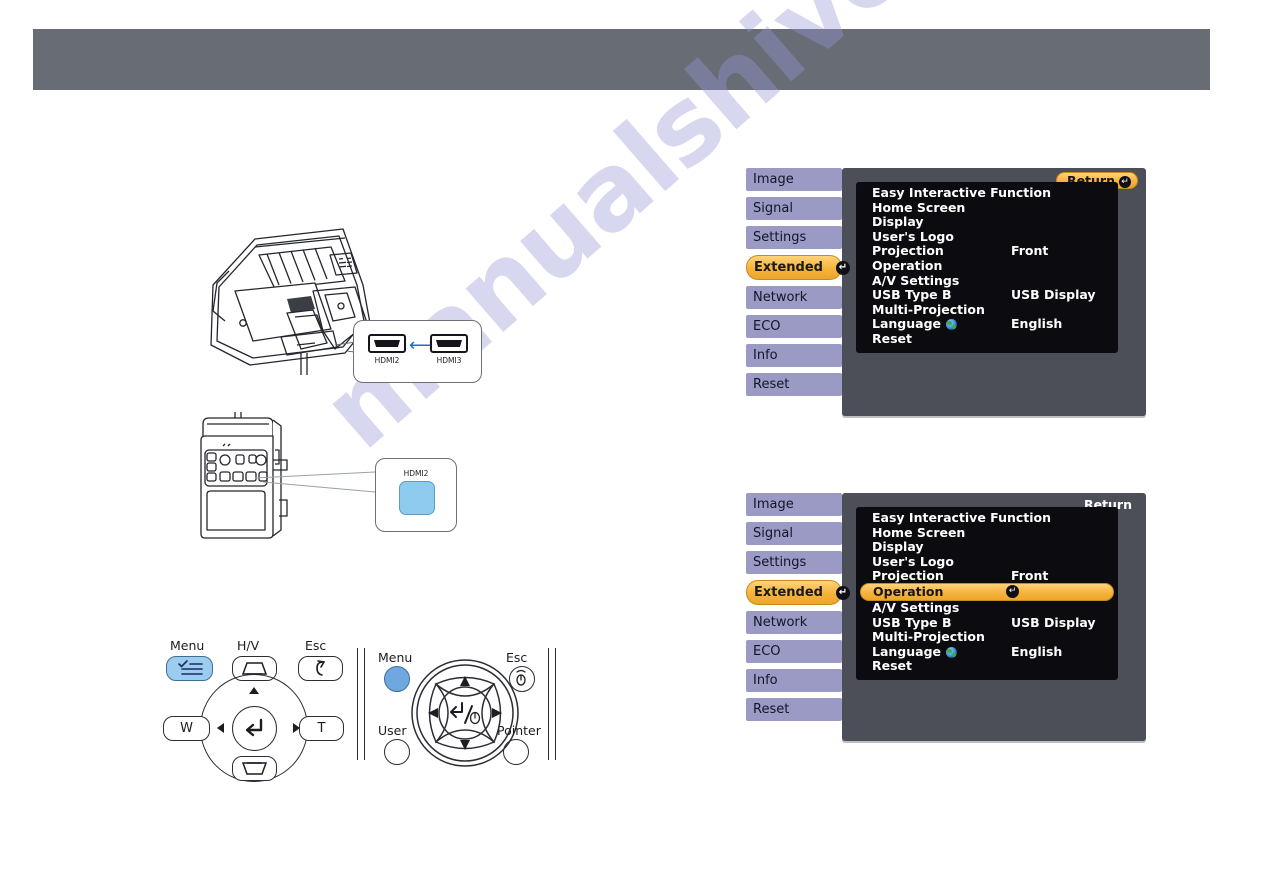 The width and height of the screenshot is (1263, 893). I want to click on osd-item-label: User's Logo, so click(913, 561).